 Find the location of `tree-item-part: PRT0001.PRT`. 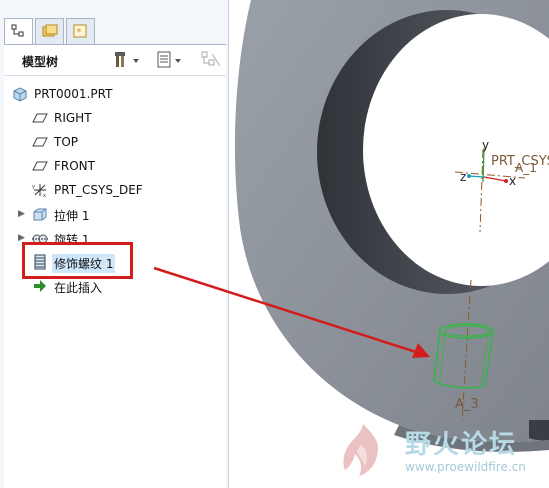

tree-item-part: PRT0001.PRT is located at coordinates (114, 94).